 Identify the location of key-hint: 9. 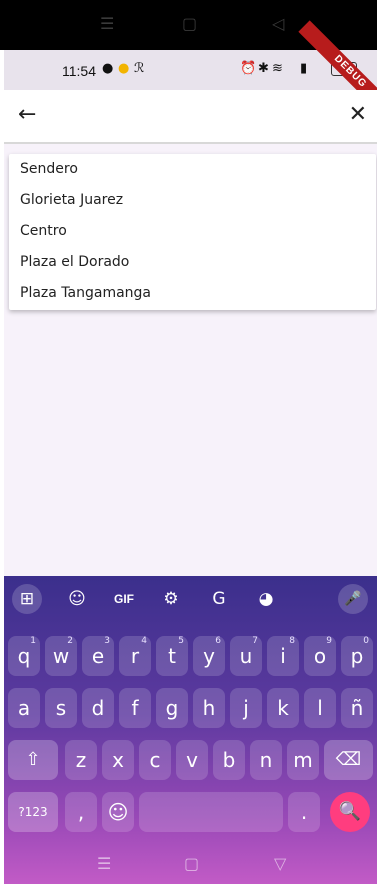
(329, 641).